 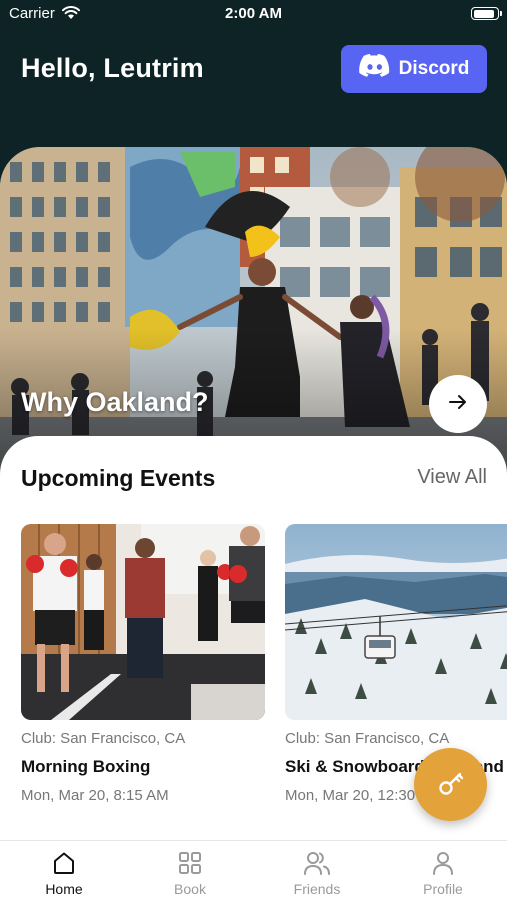 I want to click on tab-profile: Profile, so click(x=443, y=870).